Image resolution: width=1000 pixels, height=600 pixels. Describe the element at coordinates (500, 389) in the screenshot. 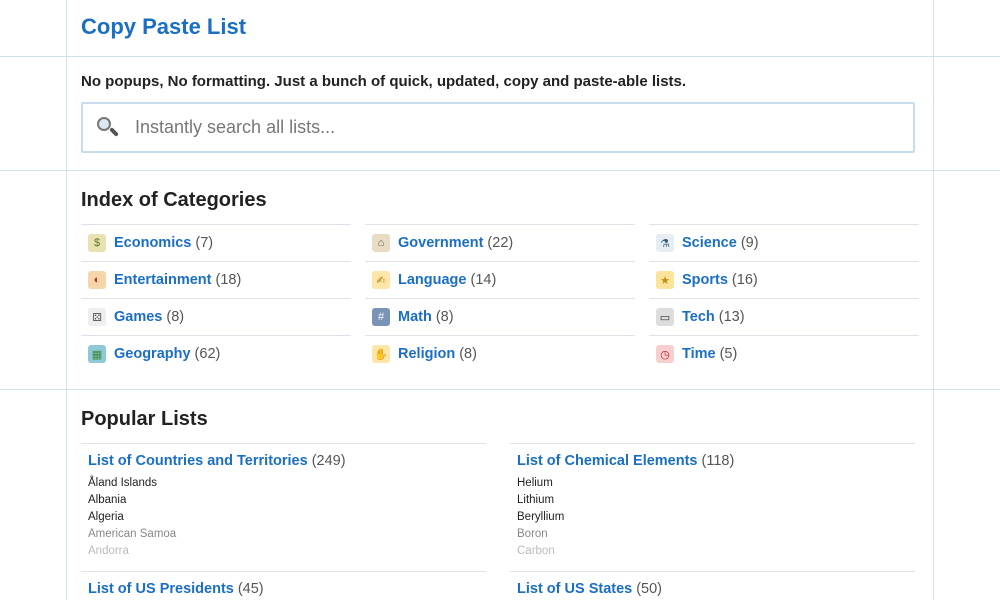

I see `categories-divider` at that location.